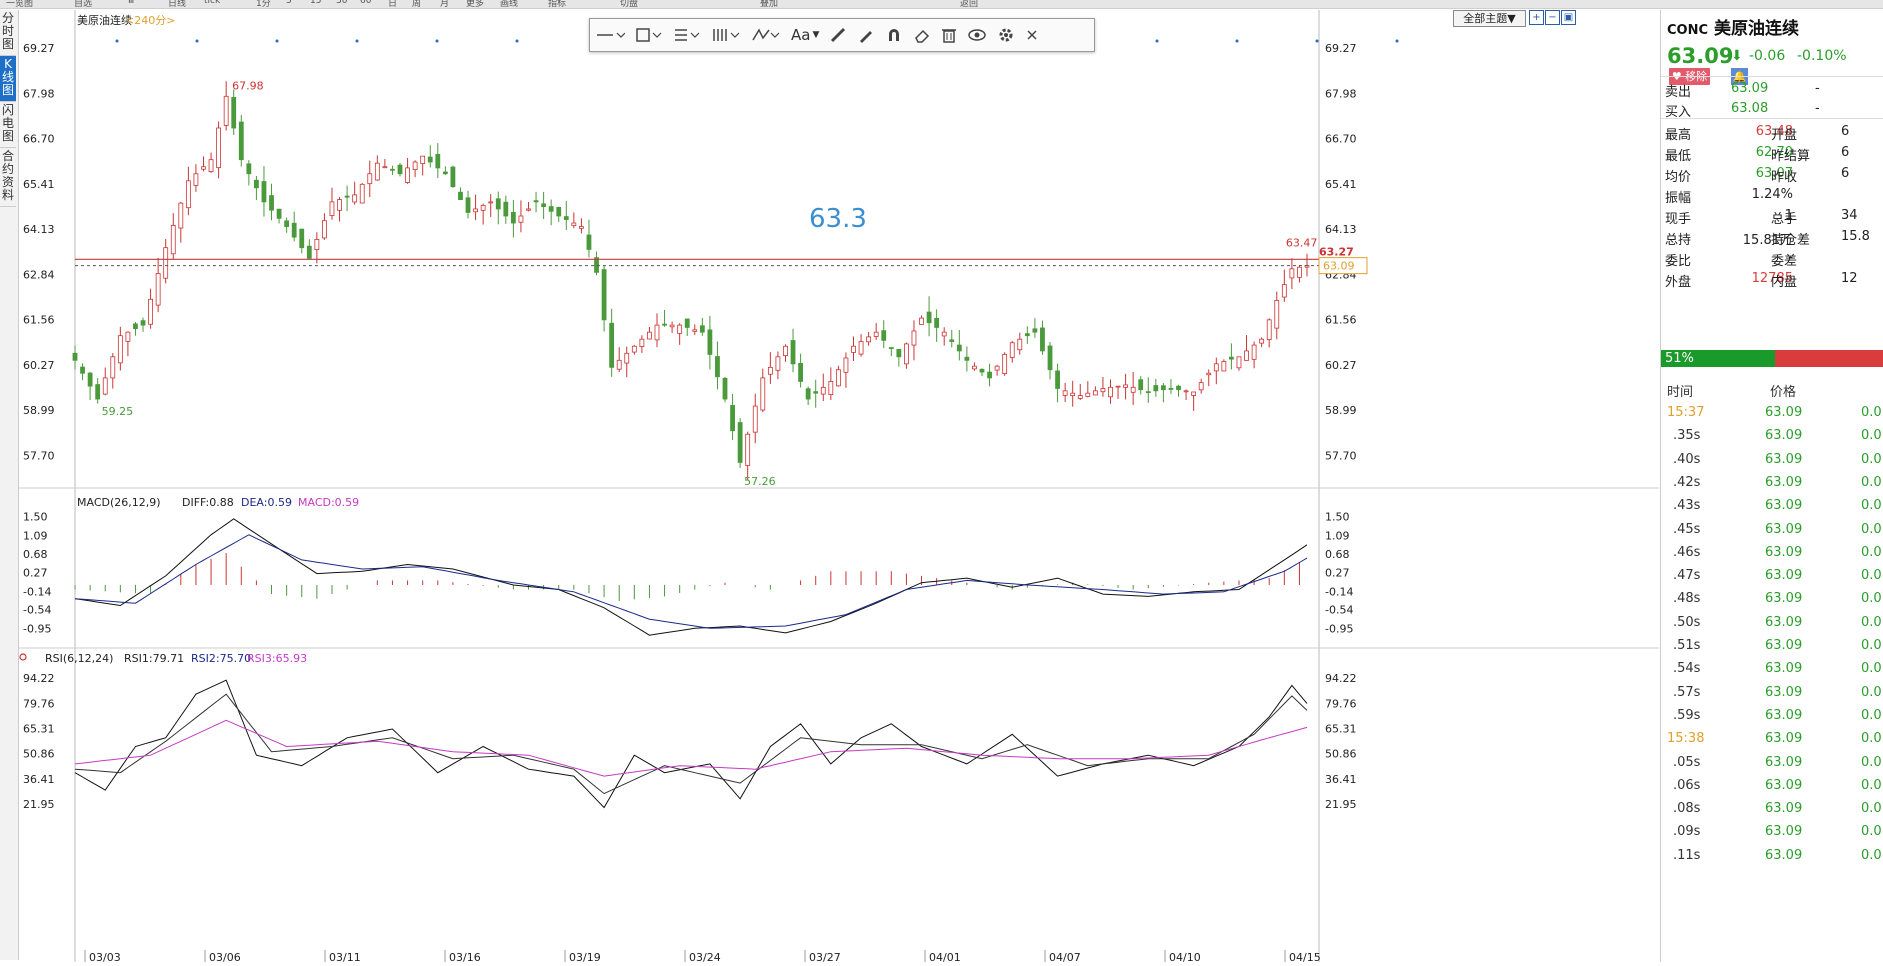 Image resolution: width=1883 pixels, height=966 pixels. I want to click on top-menu-item: 叠加, so click(769, 4).